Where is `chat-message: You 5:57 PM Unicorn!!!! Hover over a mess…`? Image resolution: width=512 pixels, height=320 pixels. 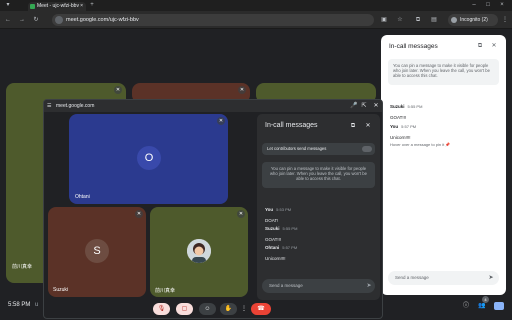 chat-message: You 5:57 PM Unicorn!!!! Hover over a mess… is located at coordinates (420, 131).